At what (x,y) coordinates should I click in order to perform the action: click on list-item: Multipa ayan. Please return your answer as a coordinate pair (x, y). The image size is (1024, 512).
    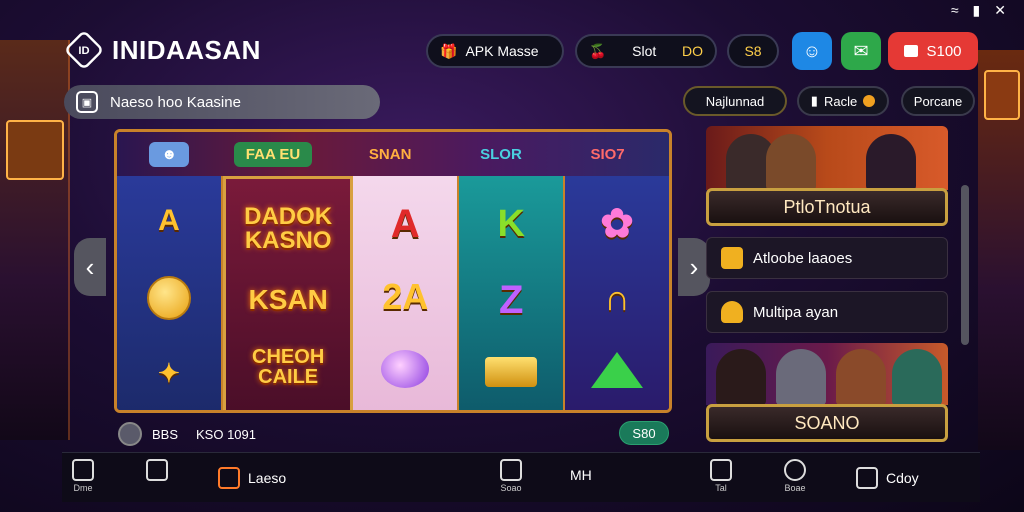
    Looking at the image, I should click on (827, 312).